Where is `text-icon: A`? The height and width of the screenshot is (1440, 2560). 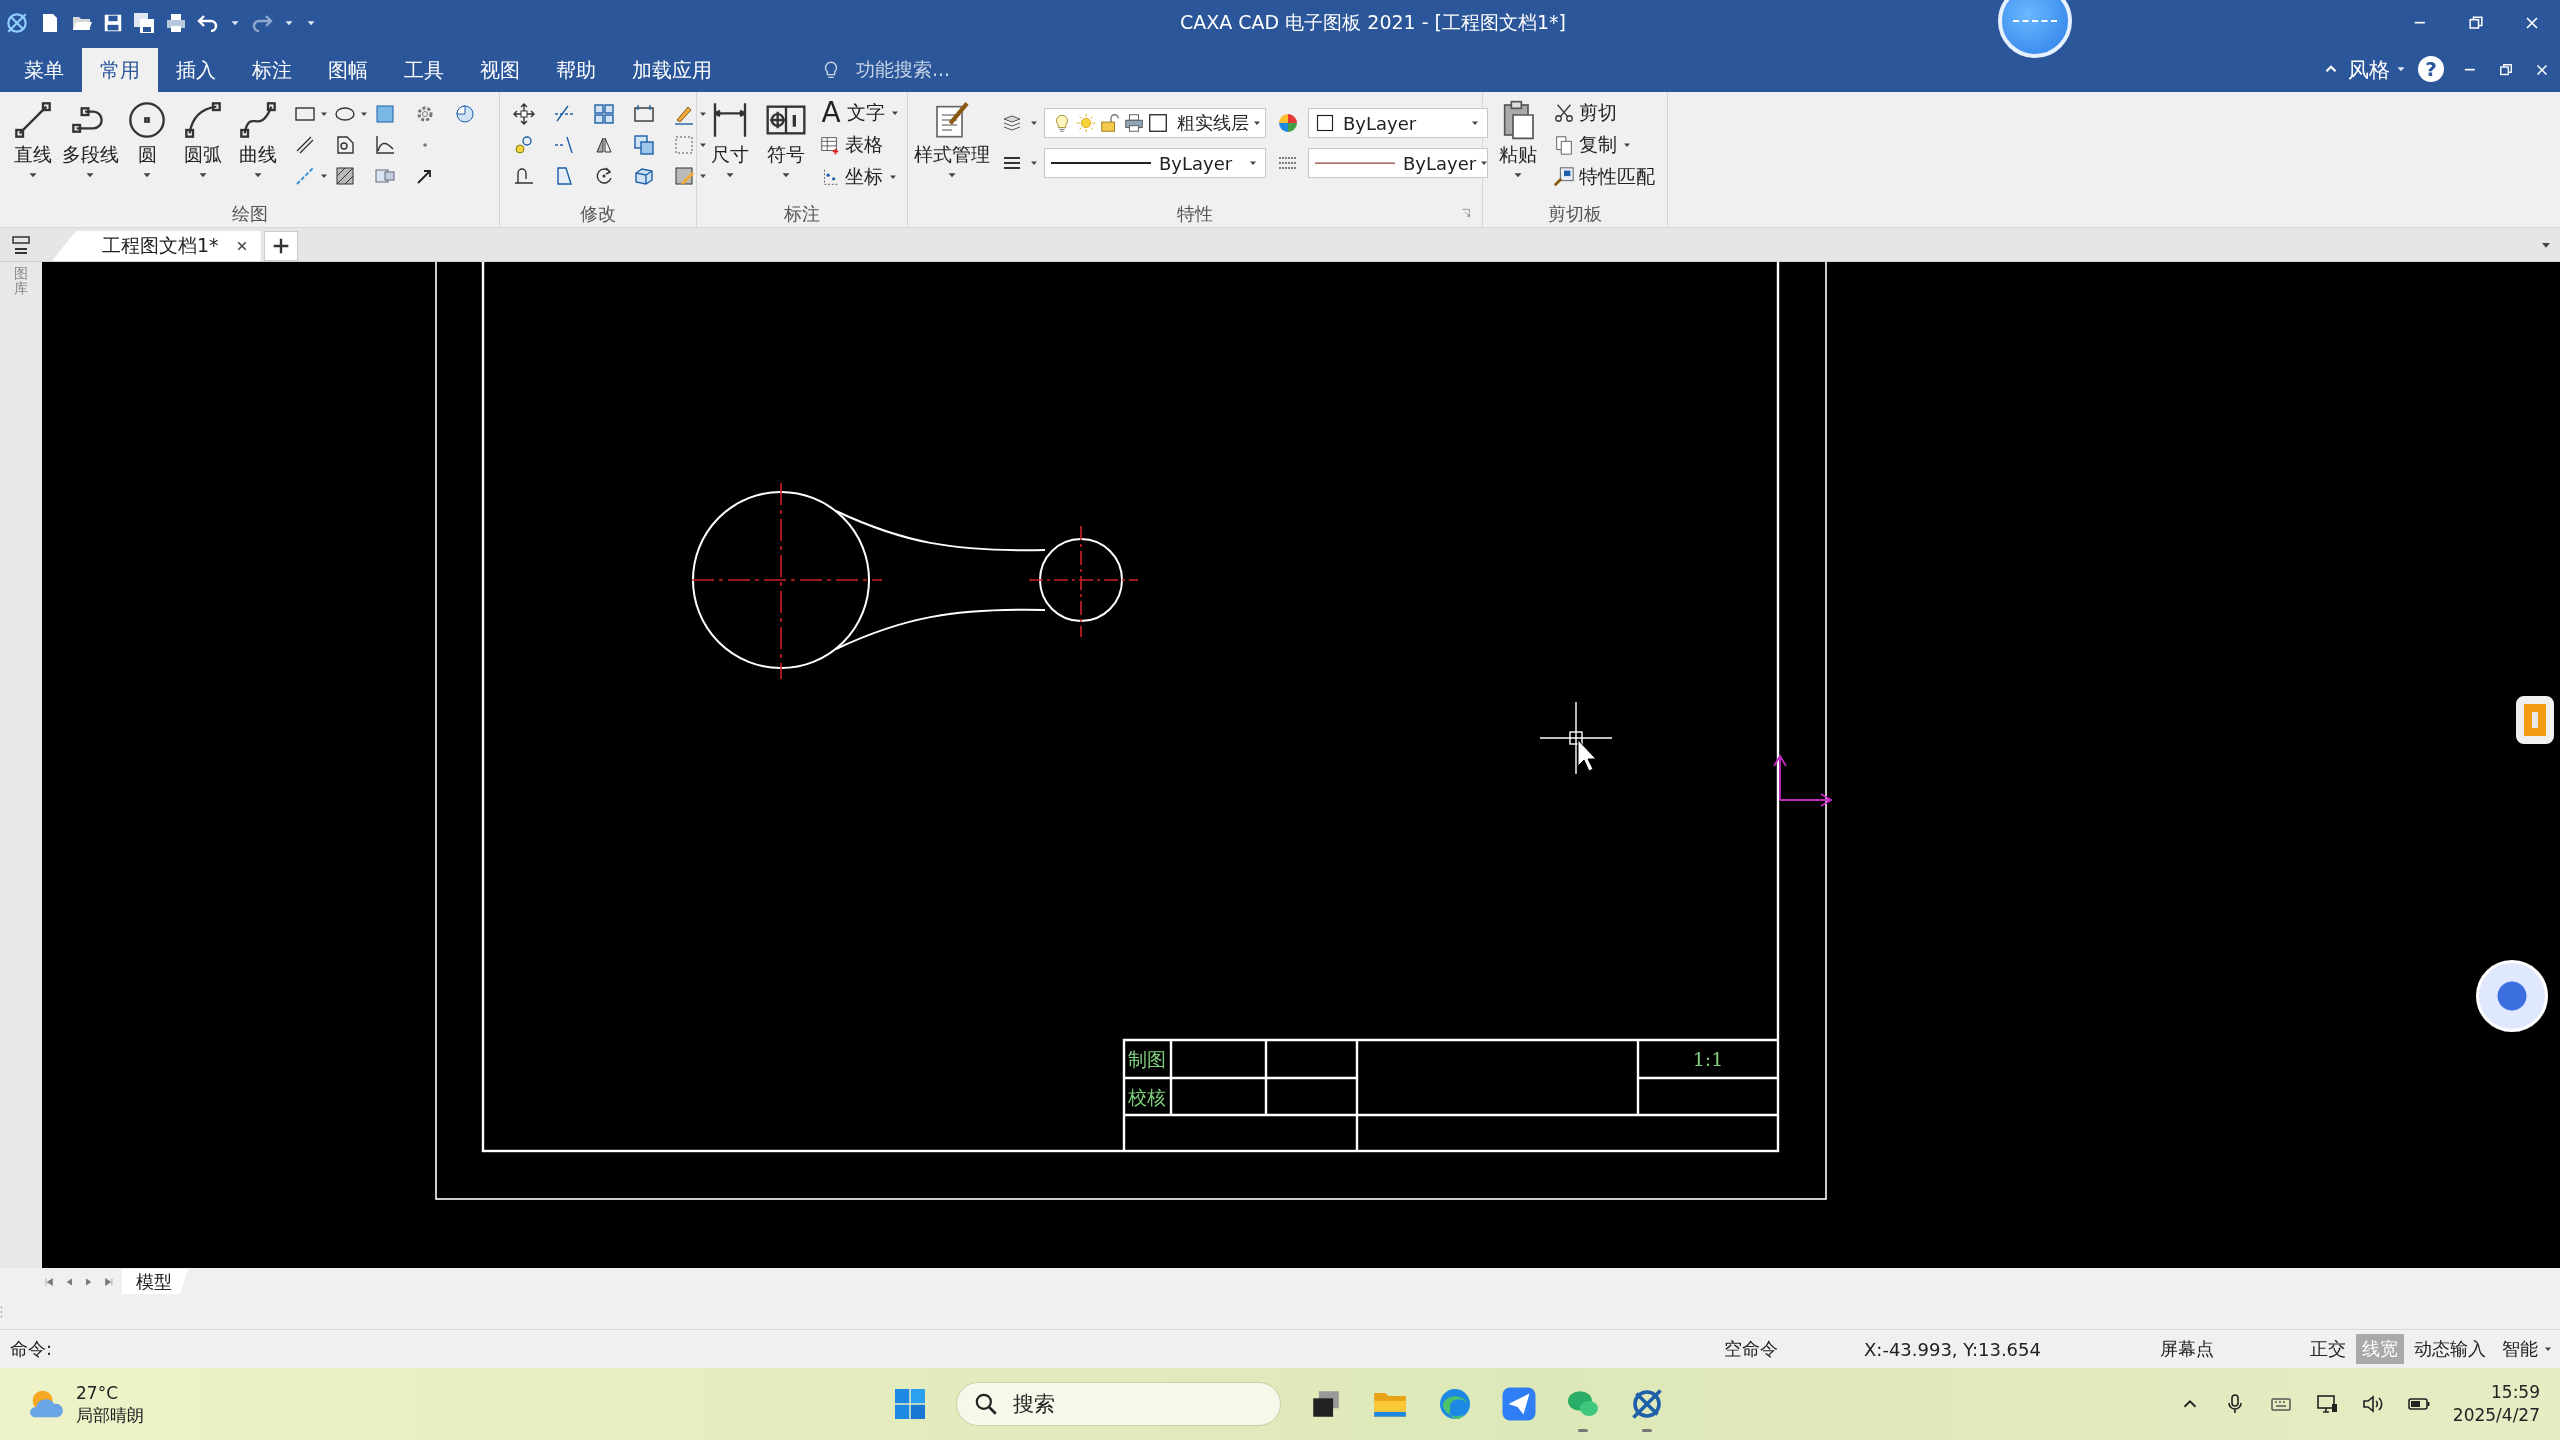 text-icon: A is located at coordinates (831, 113).